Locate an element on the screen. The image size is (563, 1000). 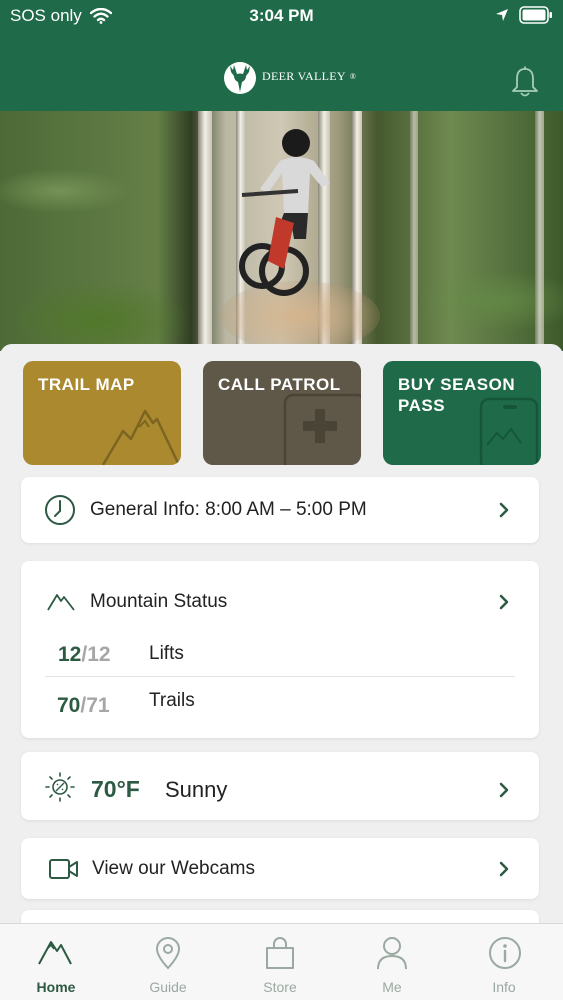
shopping-bag-icon is located at coordinates (280, 953).